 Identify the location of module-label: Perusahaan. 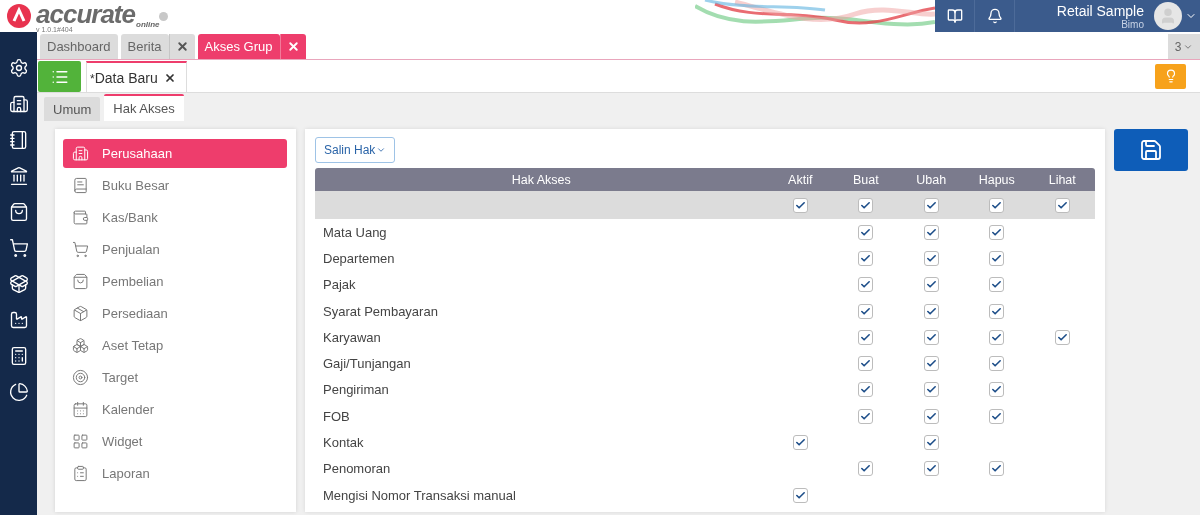
(137, 153).